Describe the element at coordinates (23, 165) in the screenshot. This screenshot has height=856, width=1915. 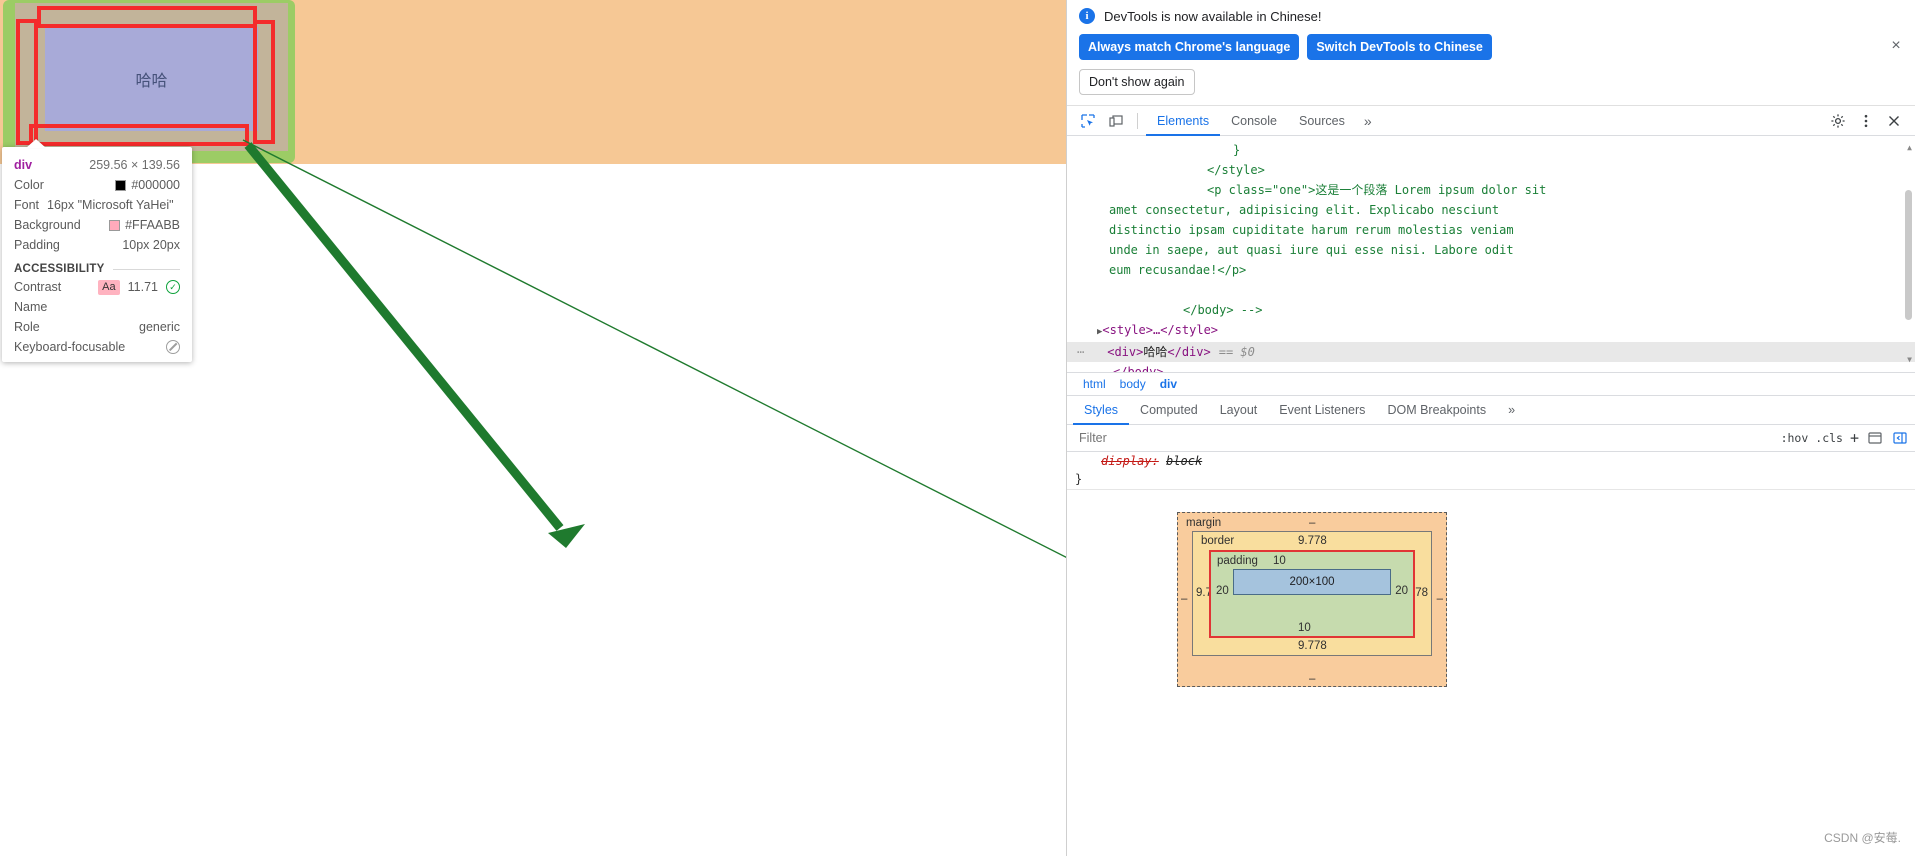
I see `tooltip-tag-name: div` at that location.